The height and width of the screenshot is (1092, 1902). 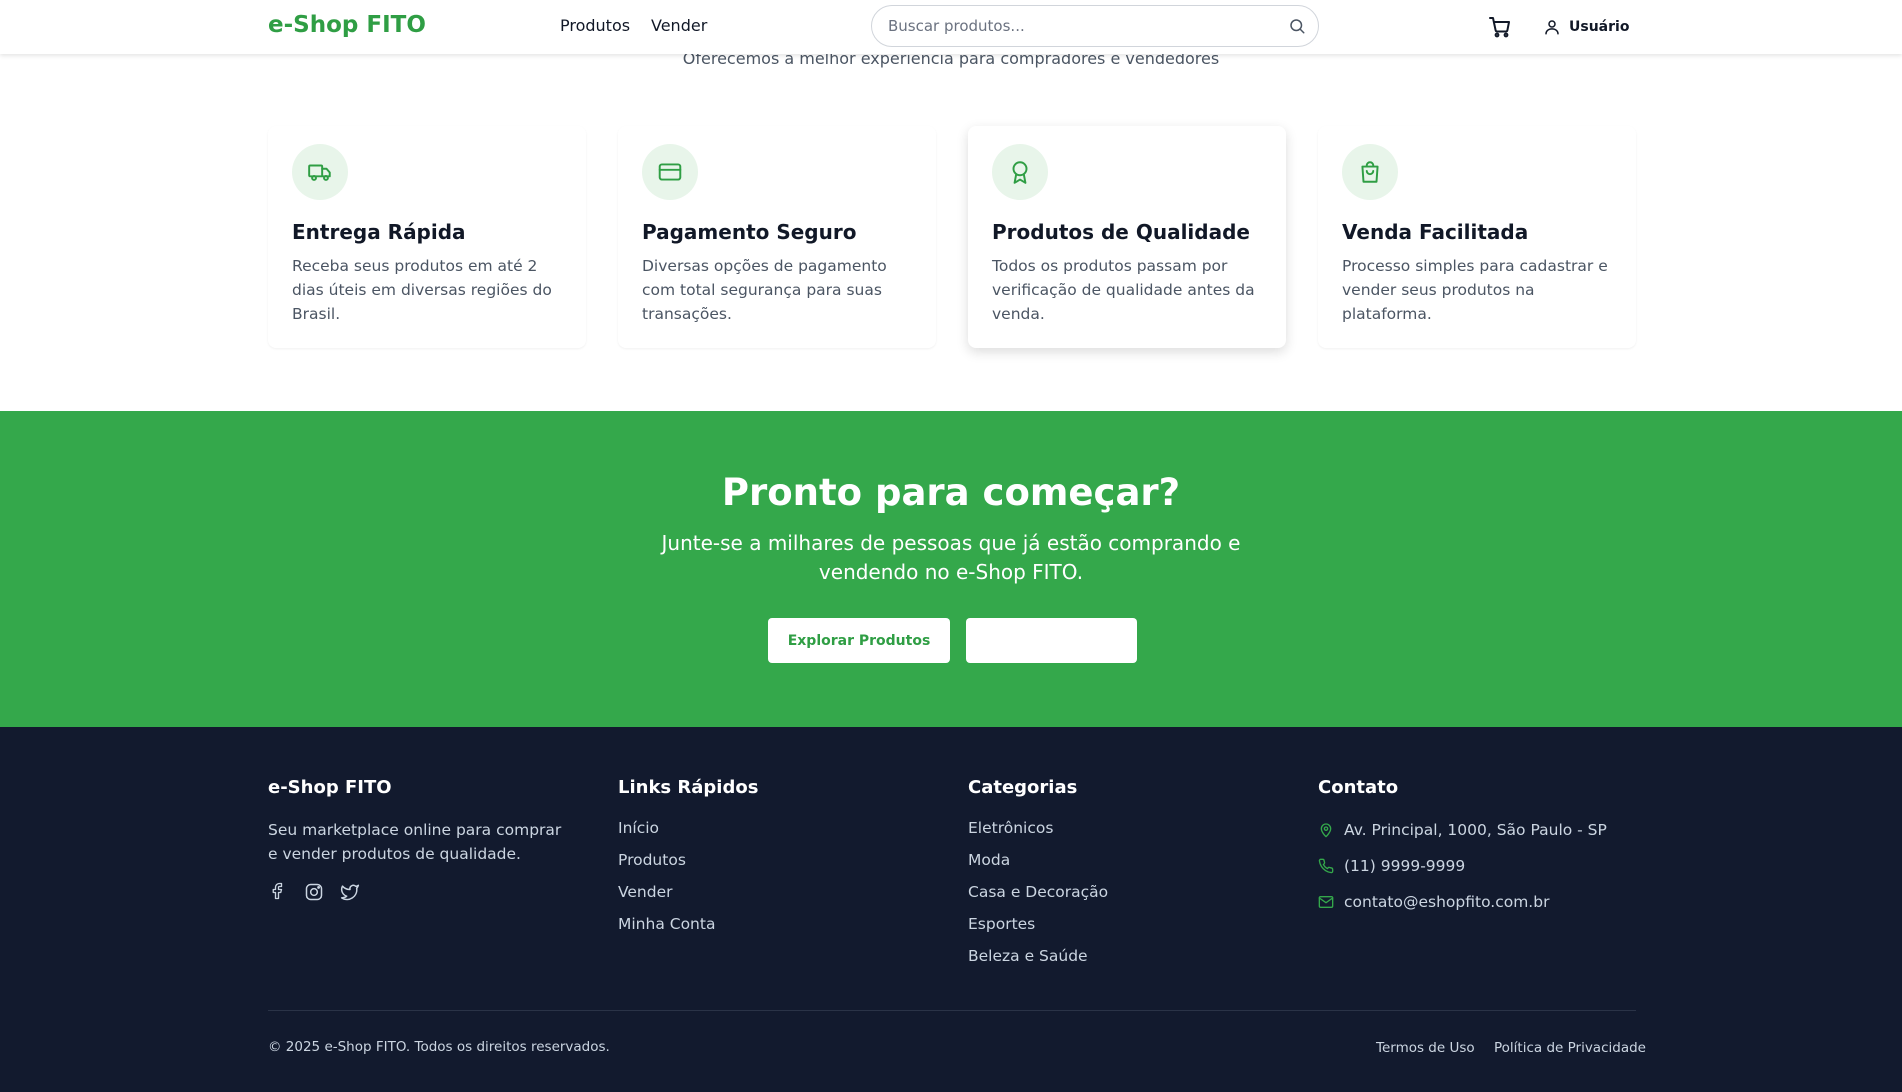 What do you see at coordinates (688, 866) in the screenshot?
I see `footer-link-products: Produtos` at bounding box center [688, 866].